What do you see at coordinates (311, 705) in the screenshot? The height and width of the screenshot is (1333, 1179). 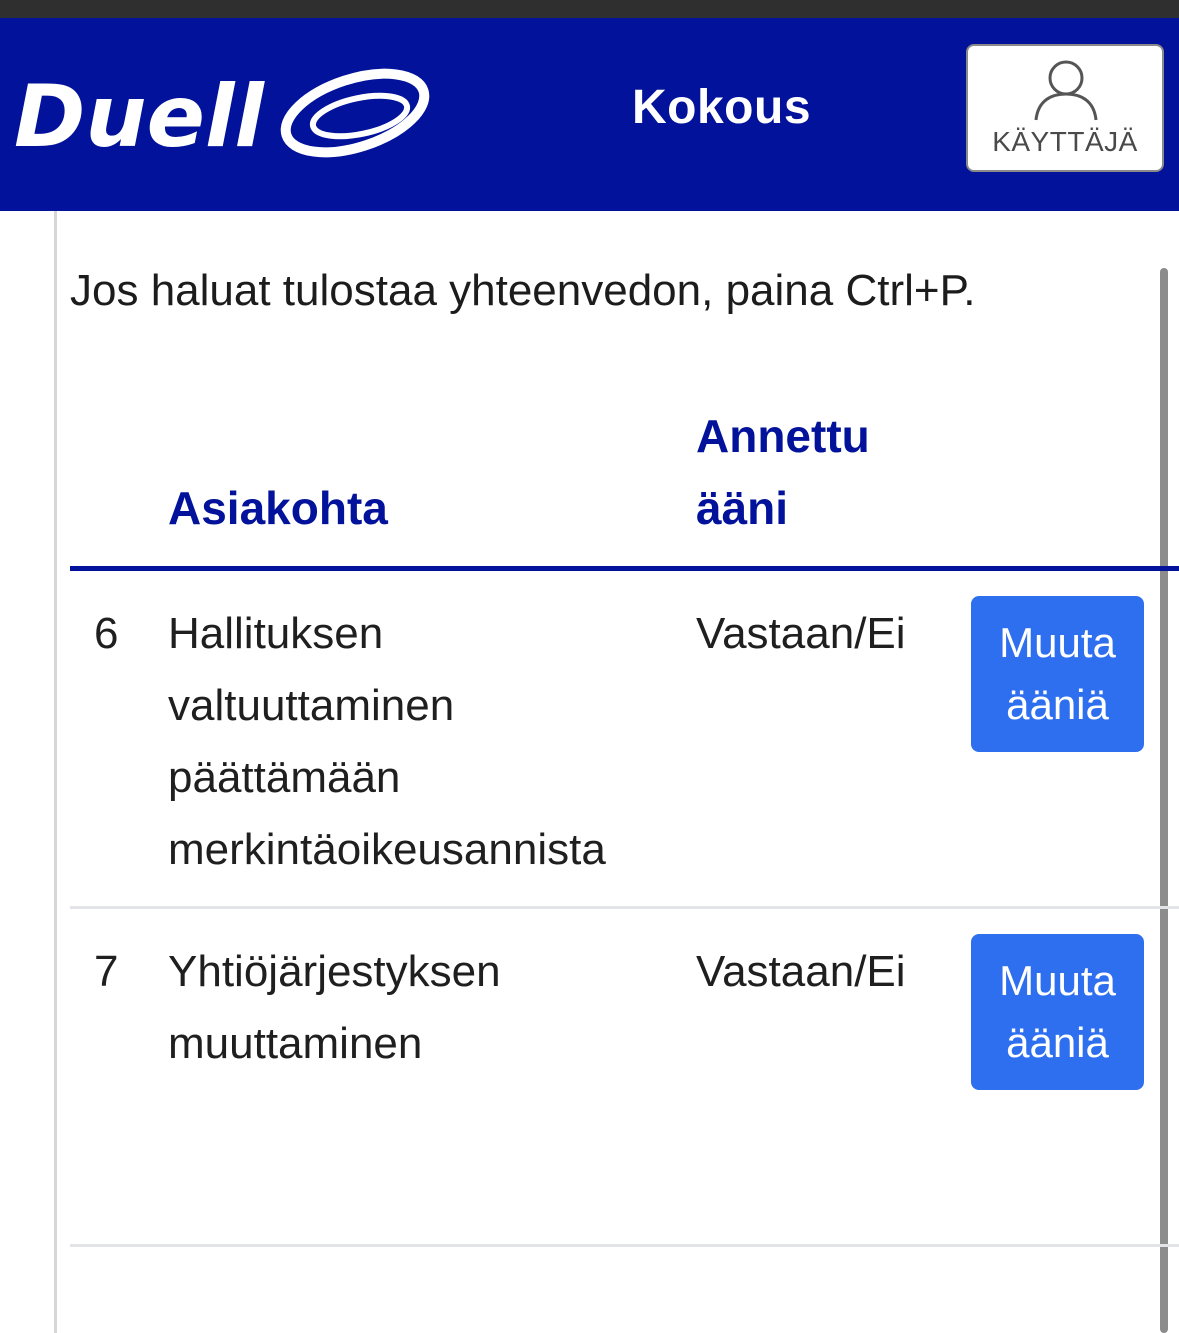 I see `row-title-line: valtuuttaminen` at bounding box center [311, 705].